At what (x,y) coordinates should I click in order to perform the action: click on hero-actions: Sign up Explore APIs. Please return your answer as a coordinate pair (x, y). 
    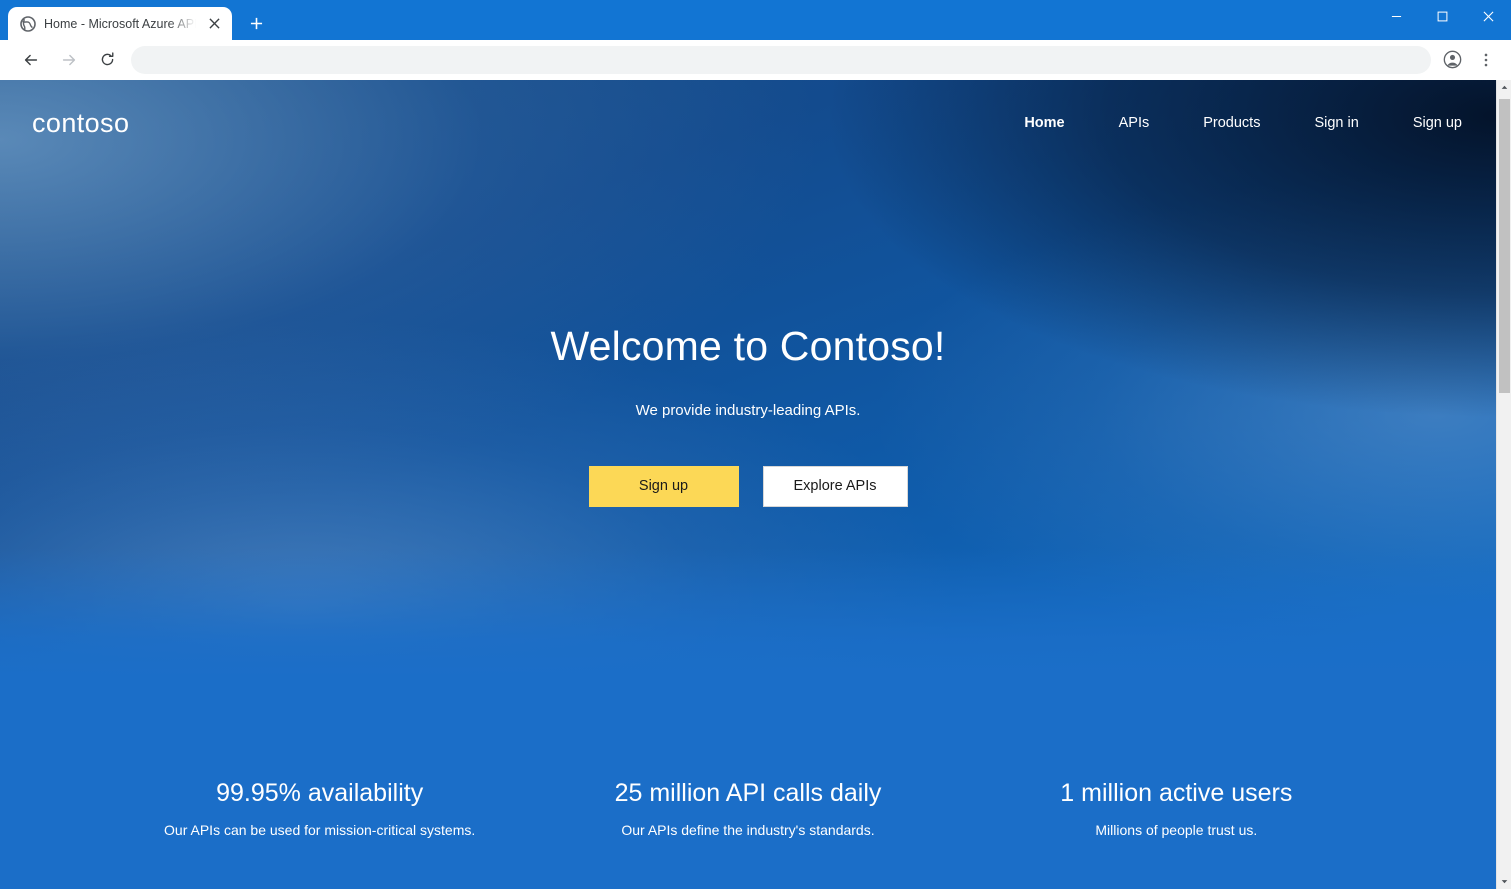
    Looking at the image, I should click on (748, 487).